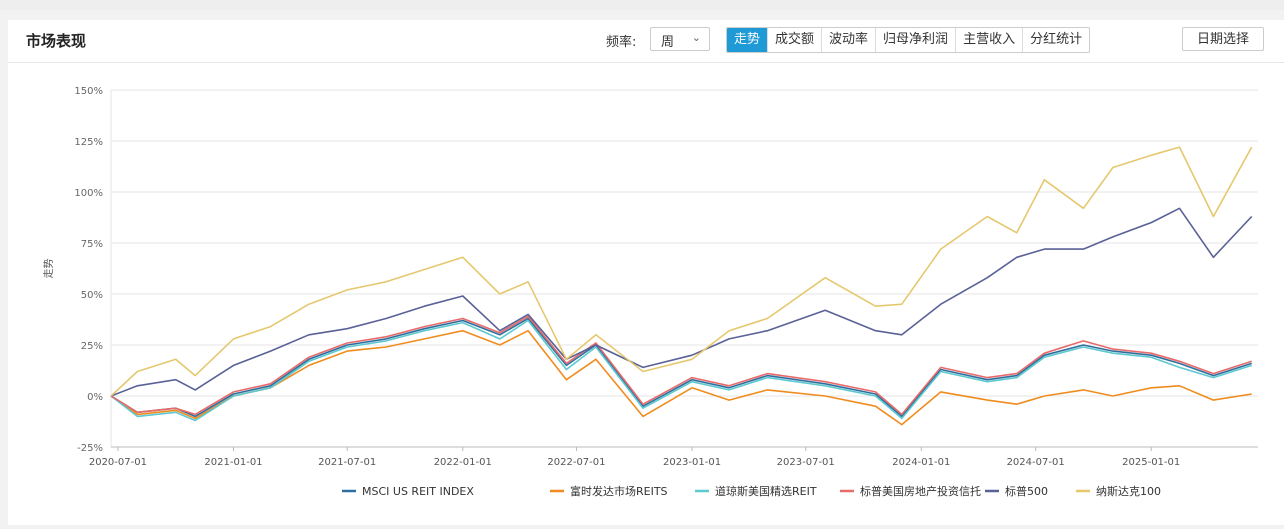 The height and width of the screenshot is (529, 1284). Describe the element at coordinates (795, 40) in the screenshot. I see `tab-turnover: 成交额` at that location.